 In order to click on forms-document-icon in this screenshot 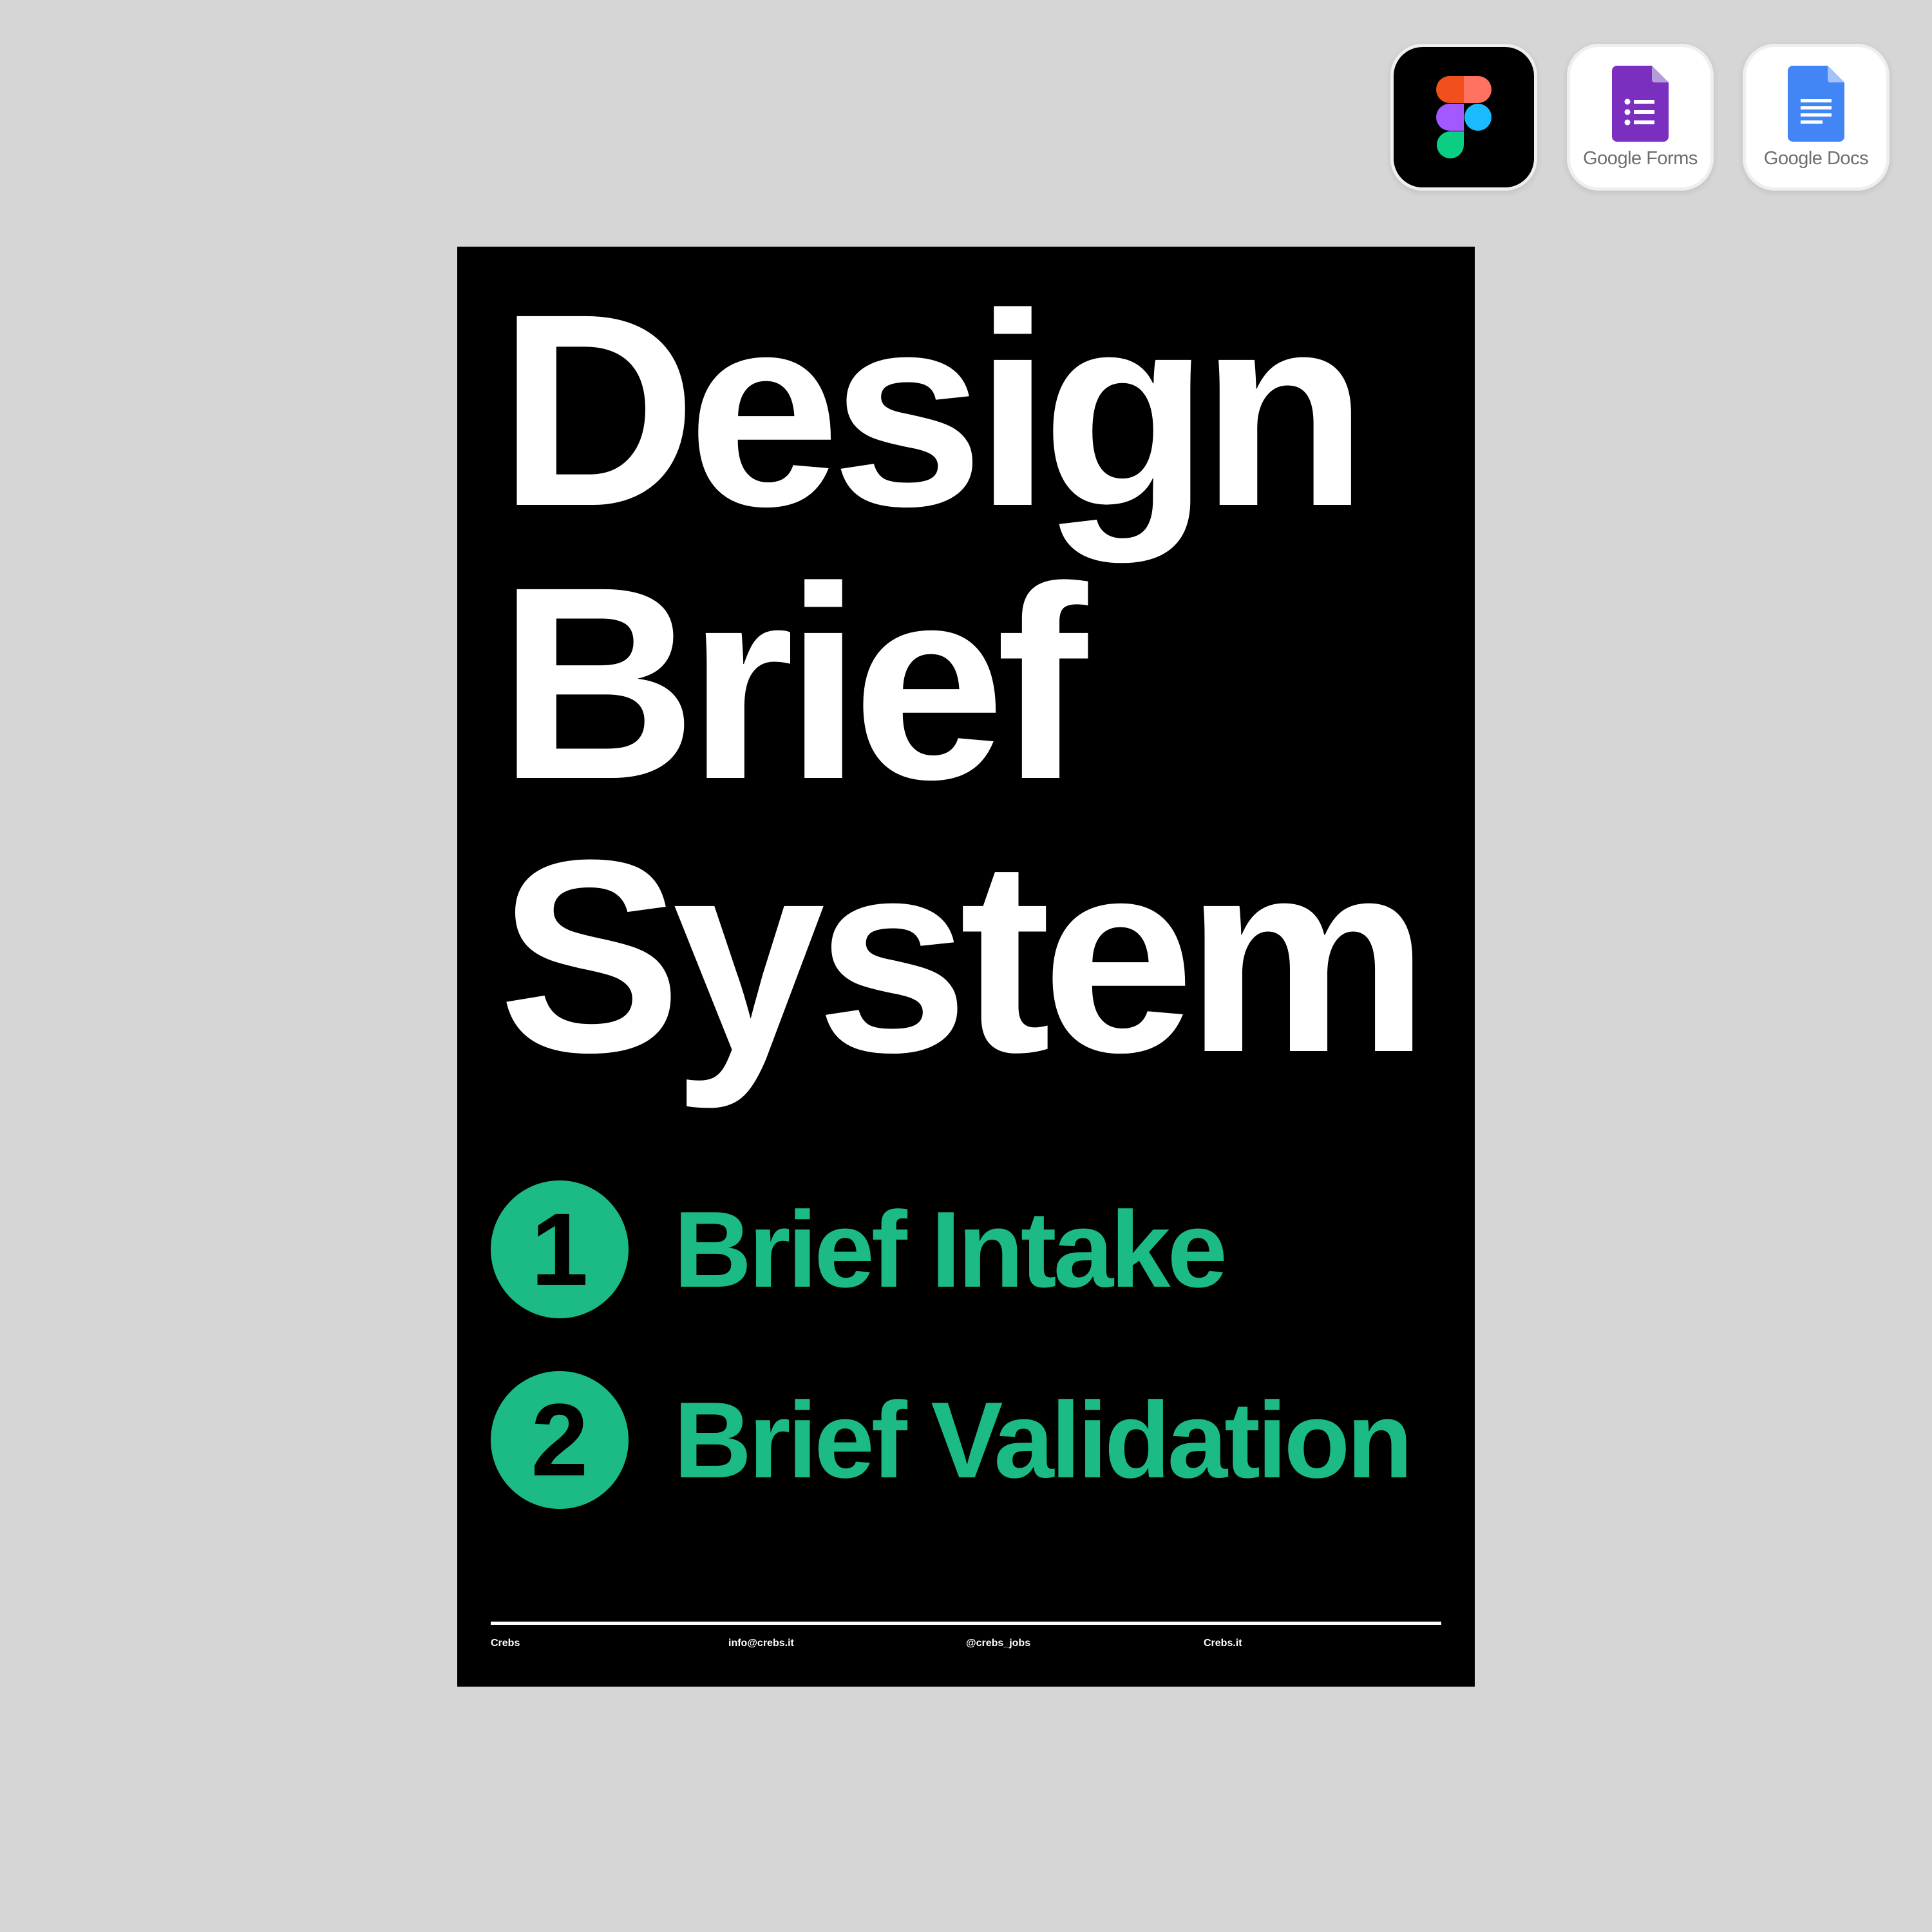, I will do `click(1640, 104)`.